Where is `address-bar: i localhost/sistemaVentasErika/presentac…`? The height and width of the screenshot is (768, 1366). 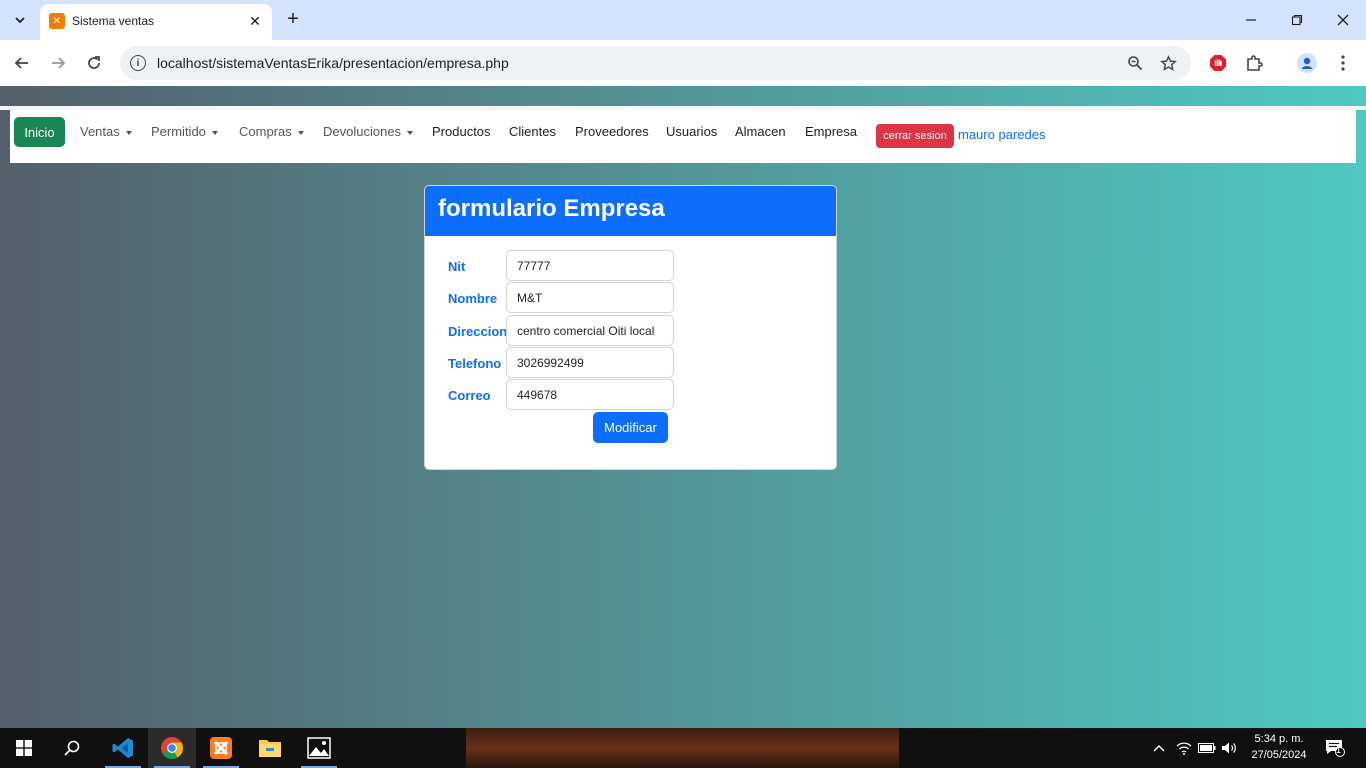 address-bar: i localhost/sistemaVentasErika/presentac… is located at coordinates (655, 63).